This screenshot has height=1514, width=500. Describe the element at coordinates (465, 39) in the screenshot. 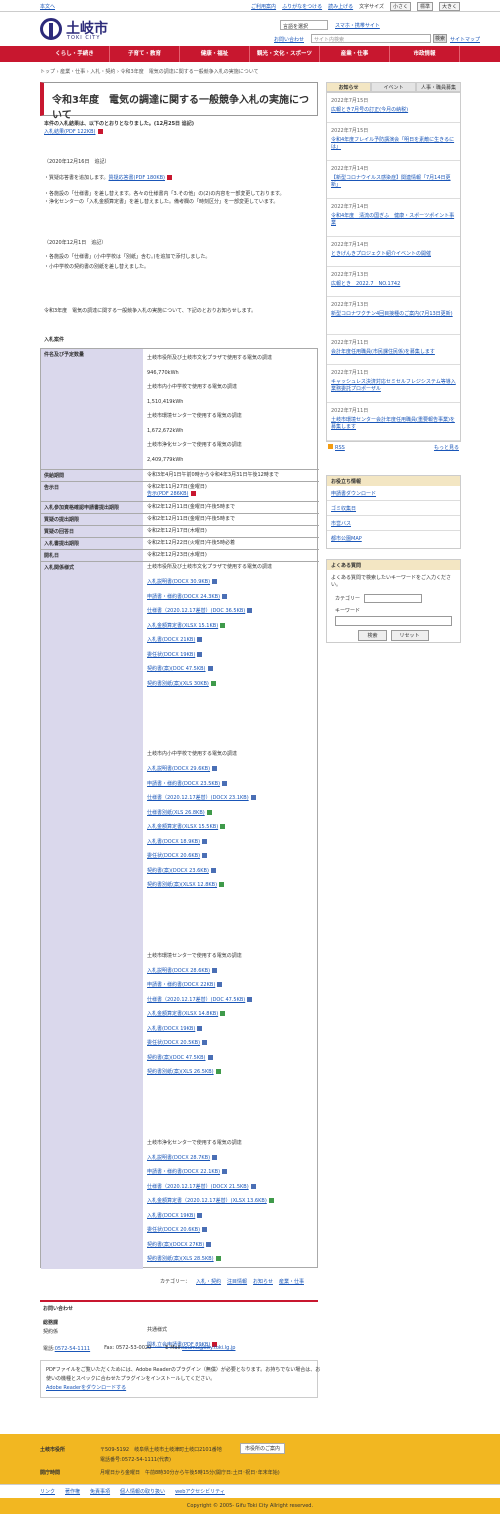

I see `sitemap-link: サイトマップ` at that location.